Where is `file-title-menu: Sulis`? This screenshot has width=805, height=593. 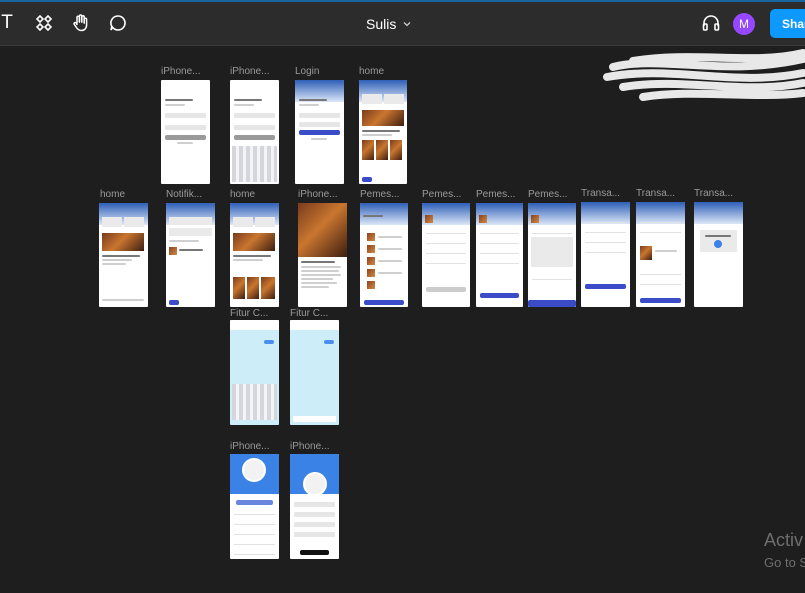 file-title-menu: Sulis is located at coordinates (389, 24).